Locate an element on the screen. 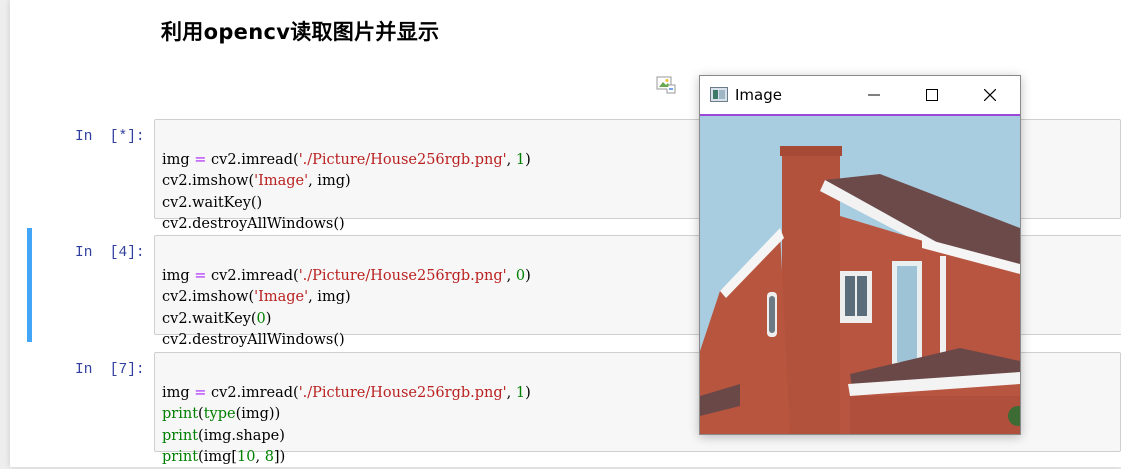  close-icon is located at coordinates (990, 95).